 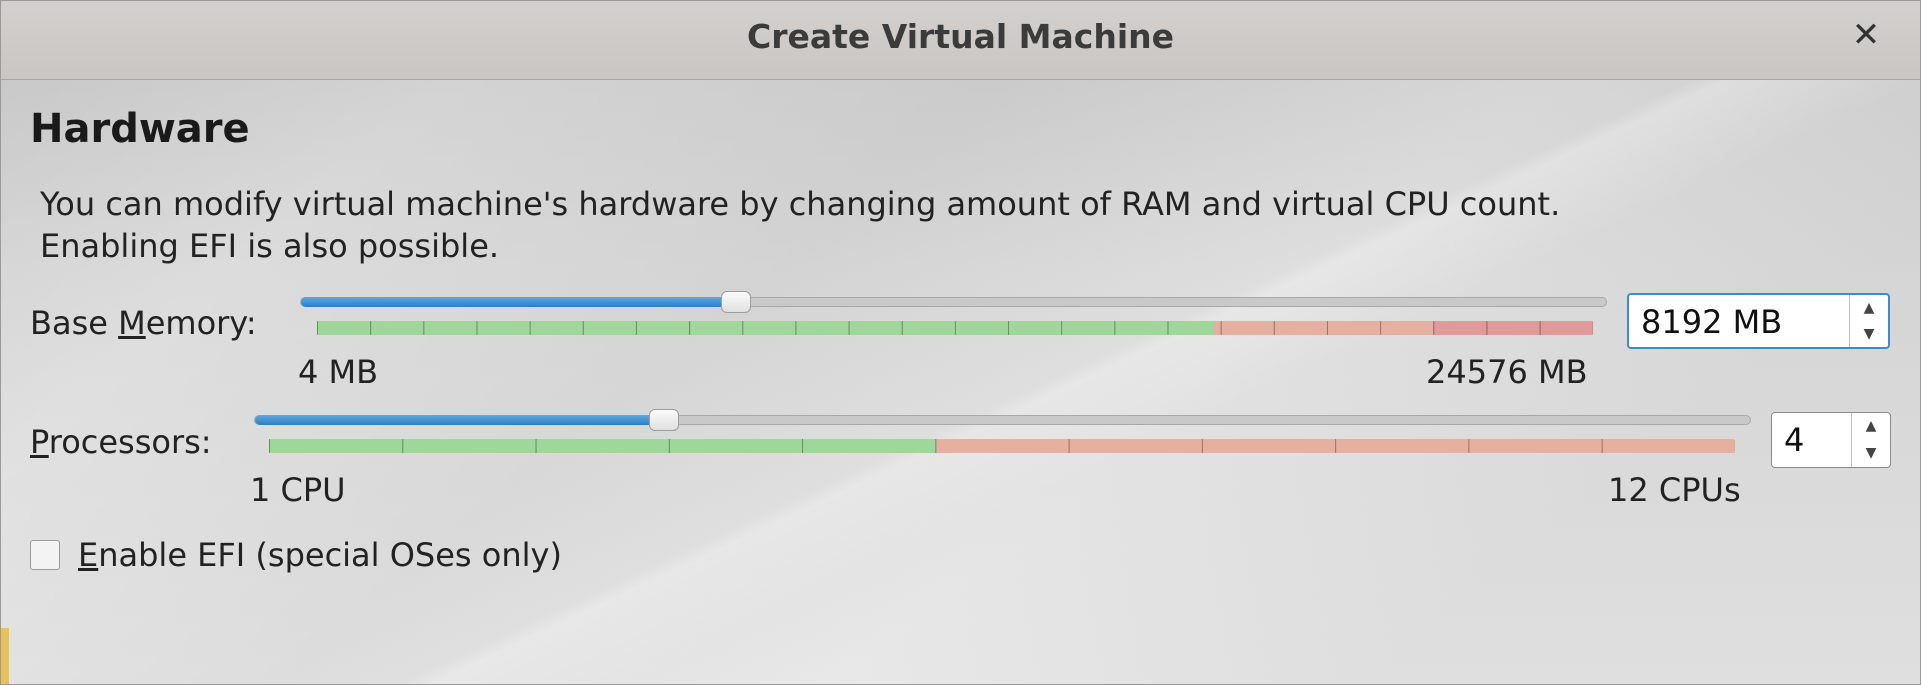 What do you see at coordinates (1866, 35) in the screenshot?
I see `close-icon: ✕` at bounding box center [1866, 35].